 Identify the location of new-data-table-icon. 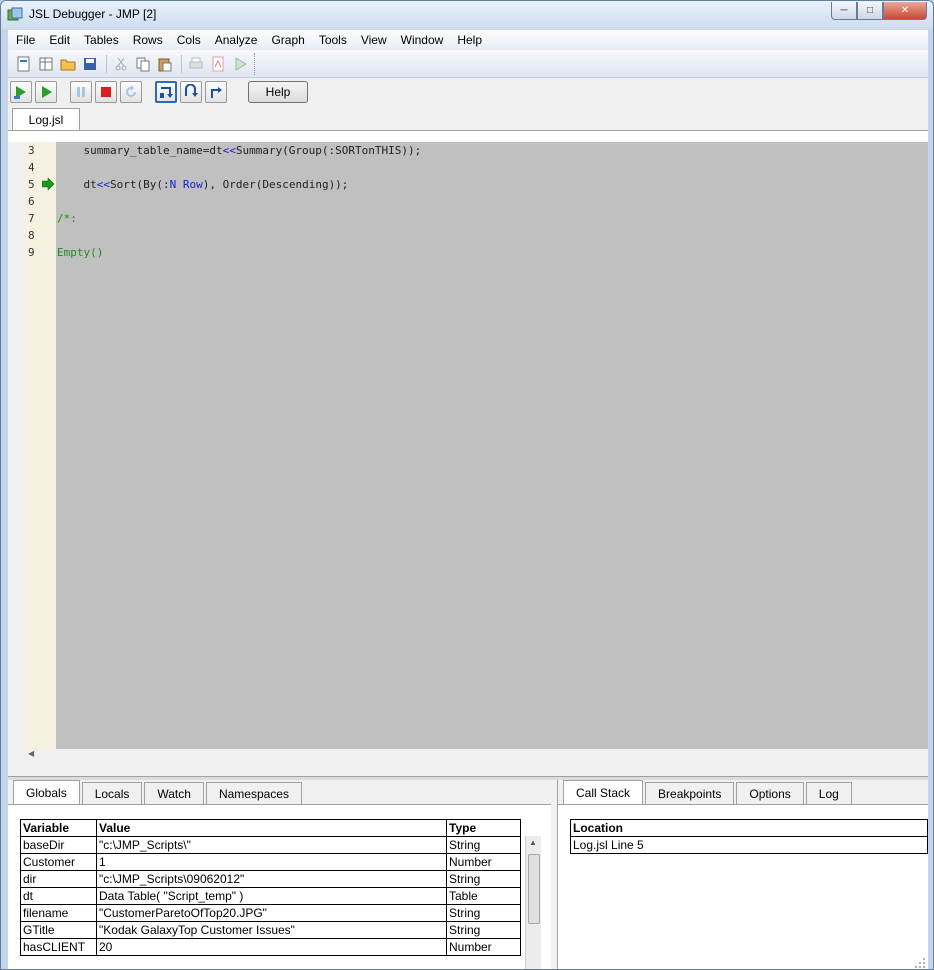
(46, 64).